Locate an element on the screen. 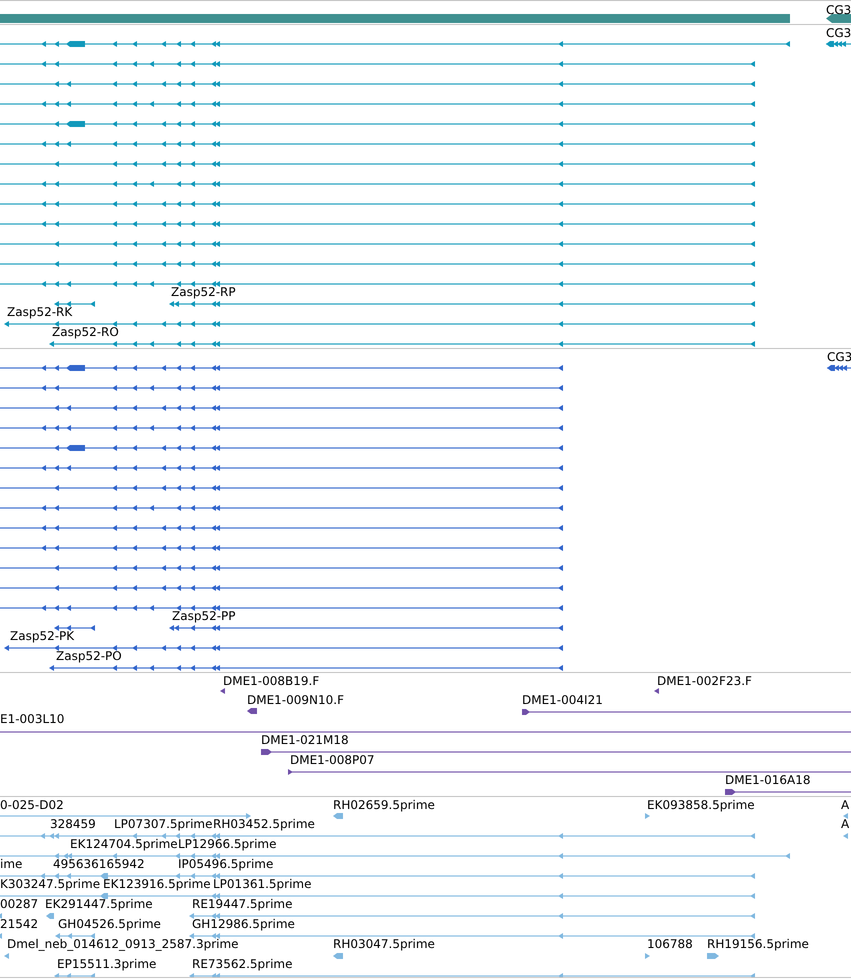 Image resolution: width=851 pixels, height=980 pixels. feature-label: GH04526.5prime is located at coordinates (109, 924).